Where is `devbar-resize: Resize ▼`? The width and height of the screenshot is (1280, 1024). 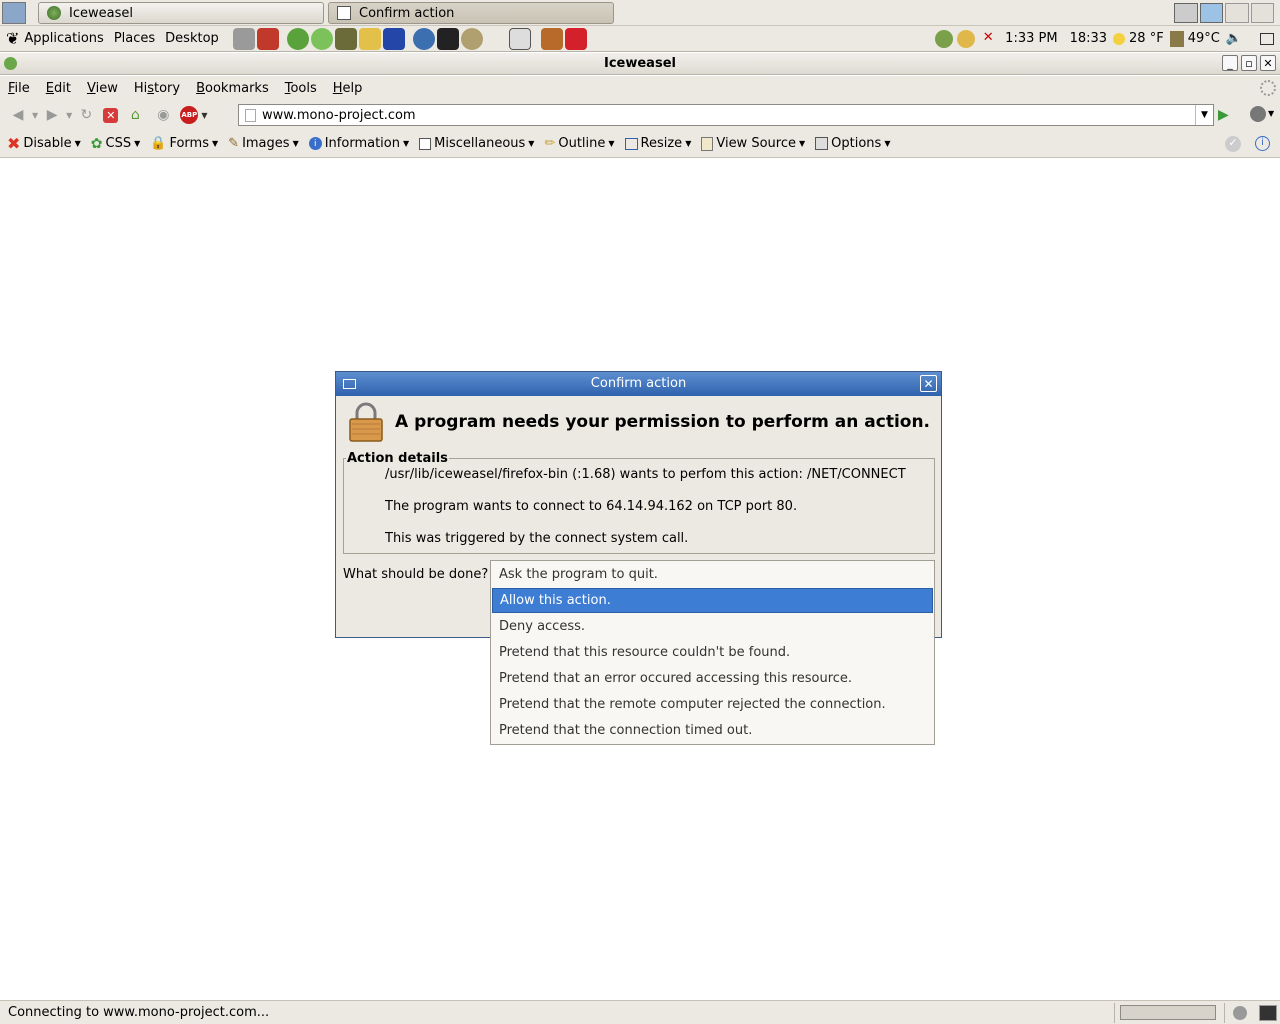 devbar-resize: Resize ▼ is located at coordinates (657, 143).